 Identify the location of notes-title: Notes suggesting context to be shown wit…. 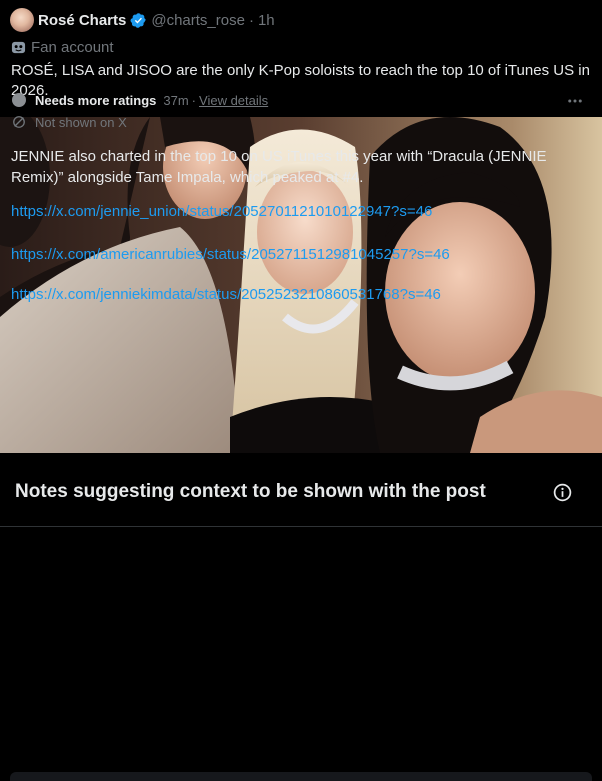
(250, 491).